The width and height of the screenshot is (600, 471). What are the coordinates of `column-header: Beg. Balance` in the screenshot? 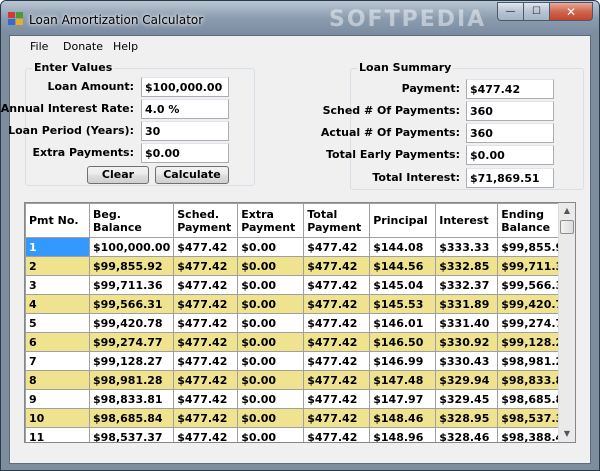 It's located at (131, 220).